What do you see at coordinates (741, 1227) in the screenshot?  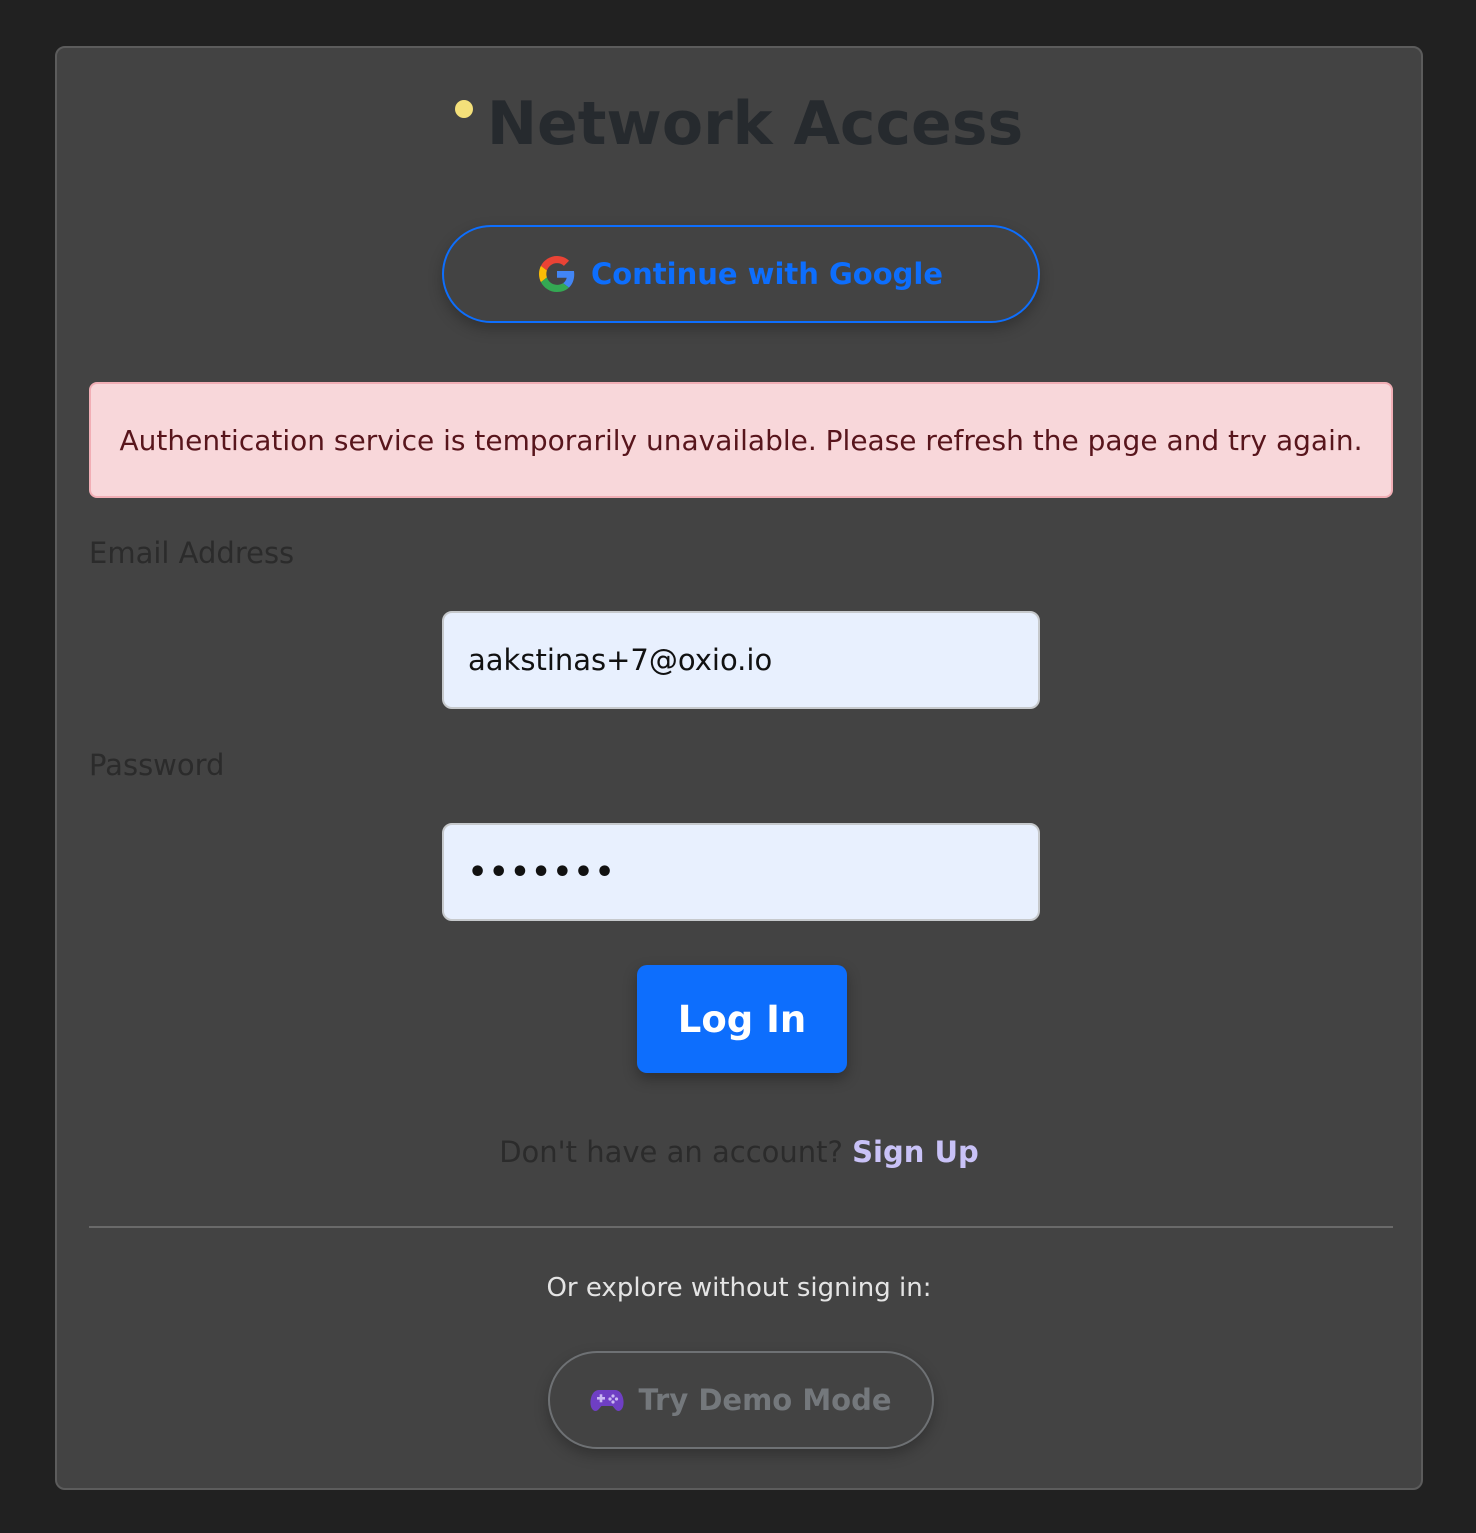 I see `divider` at bounding box center [741, 1227].